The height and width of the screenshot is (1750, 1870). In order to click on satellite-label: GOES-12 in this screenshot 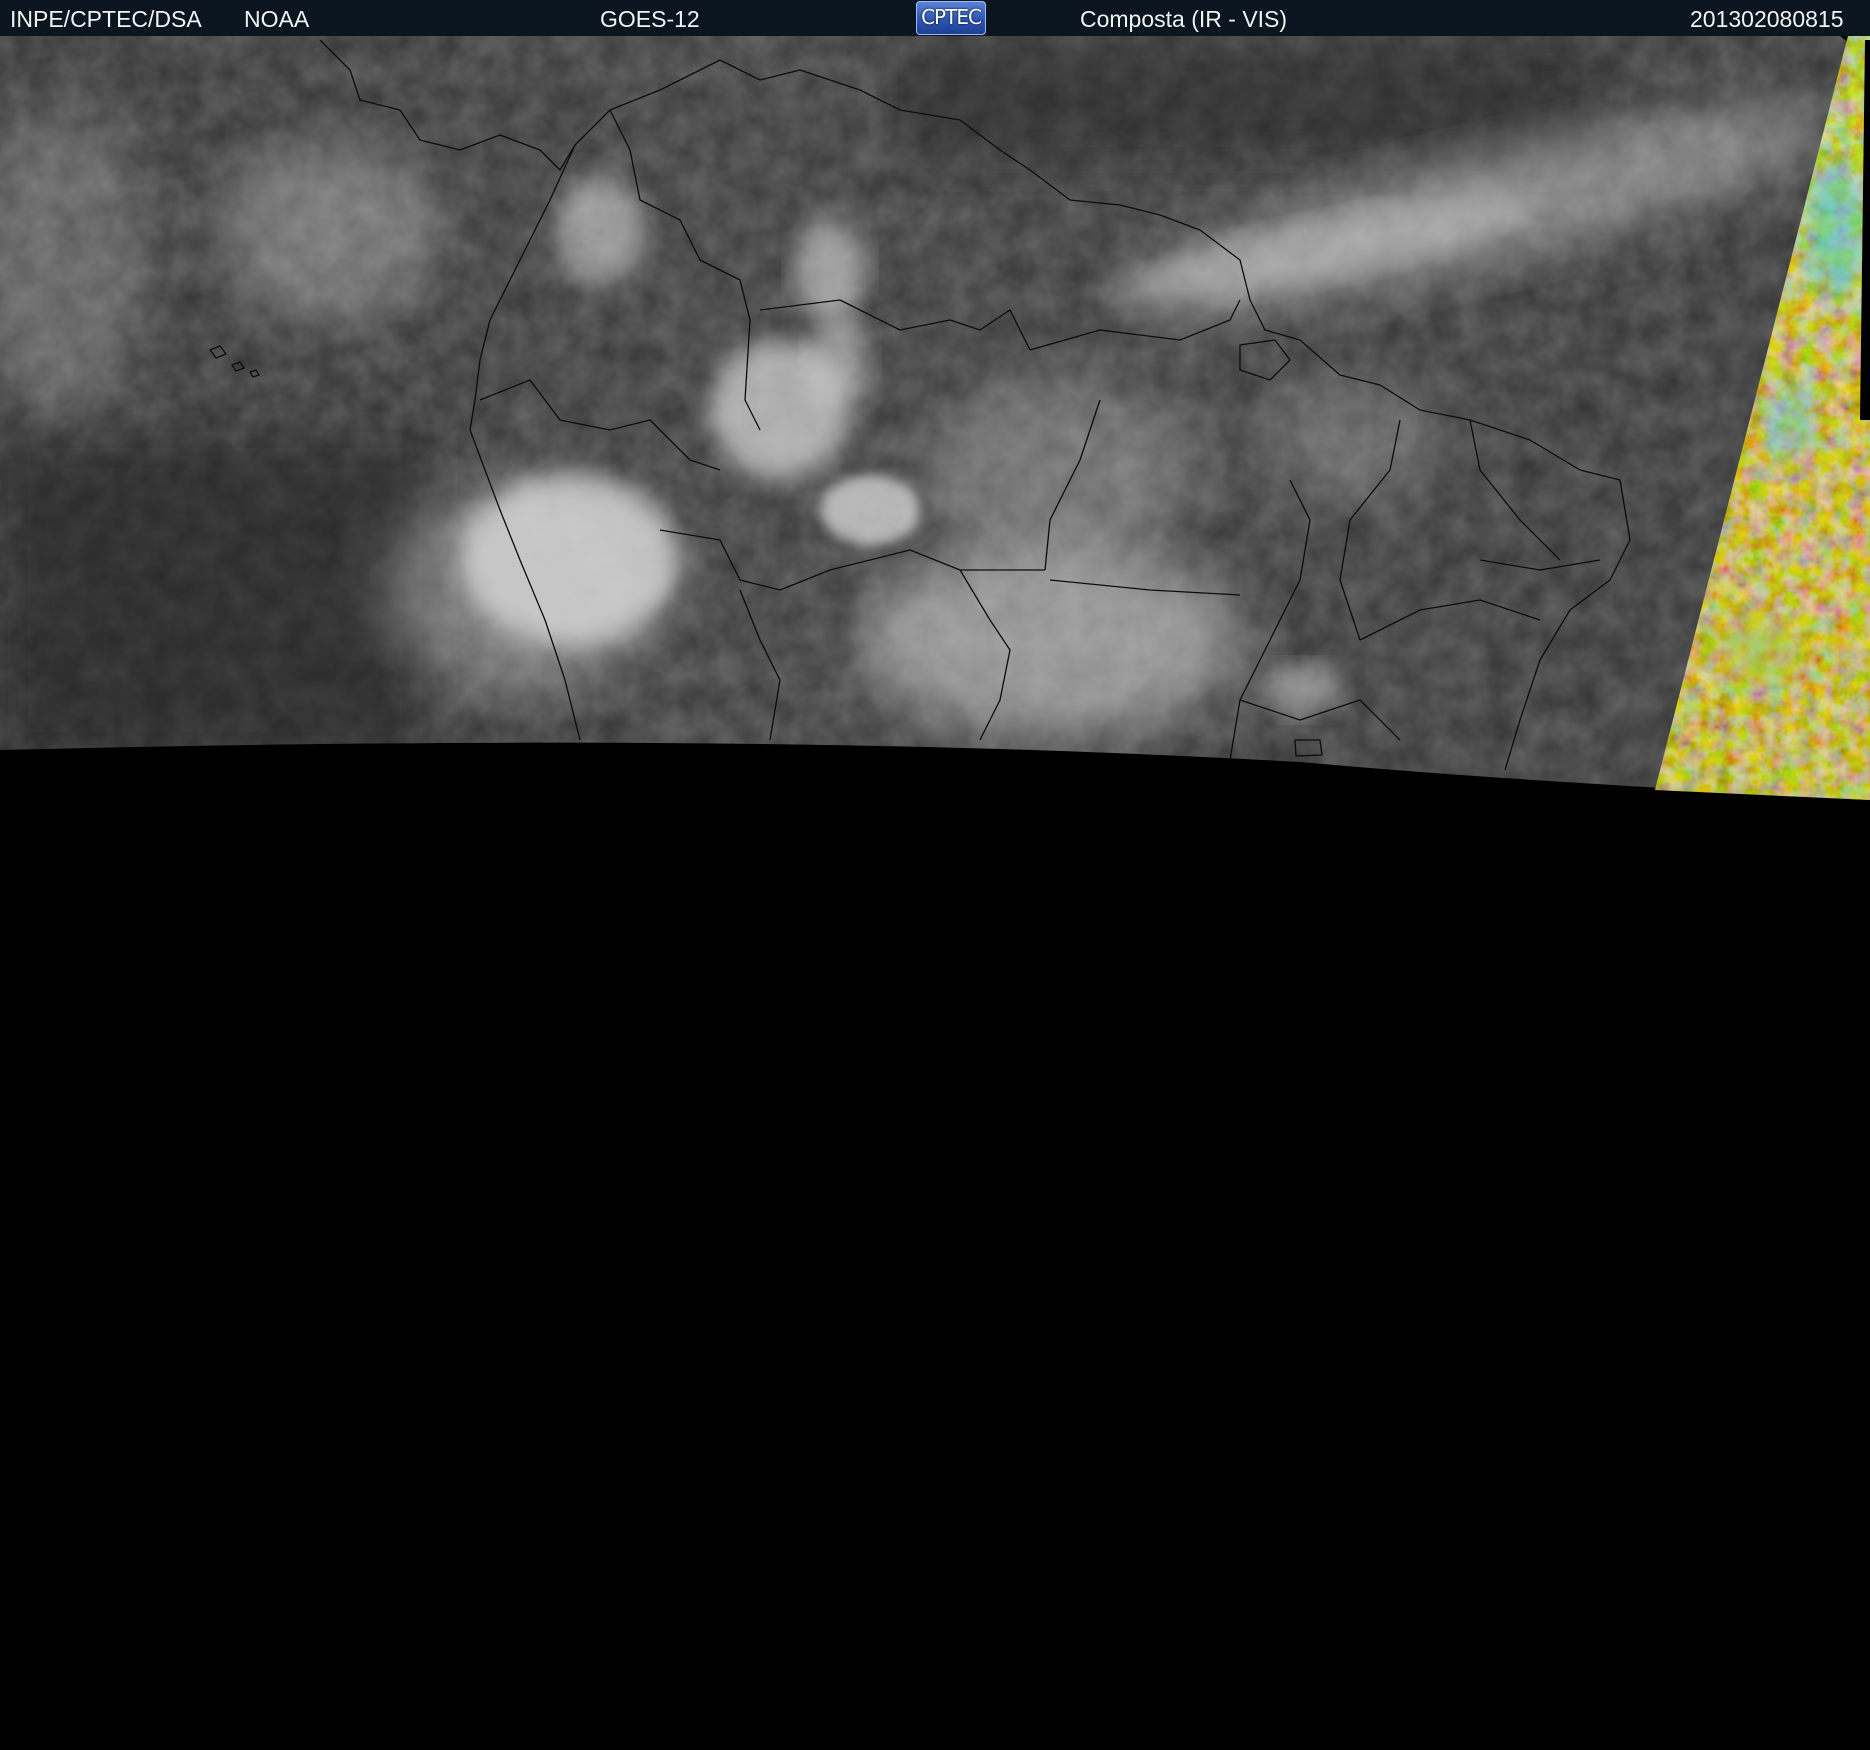, I will do `click(650, 19)`.